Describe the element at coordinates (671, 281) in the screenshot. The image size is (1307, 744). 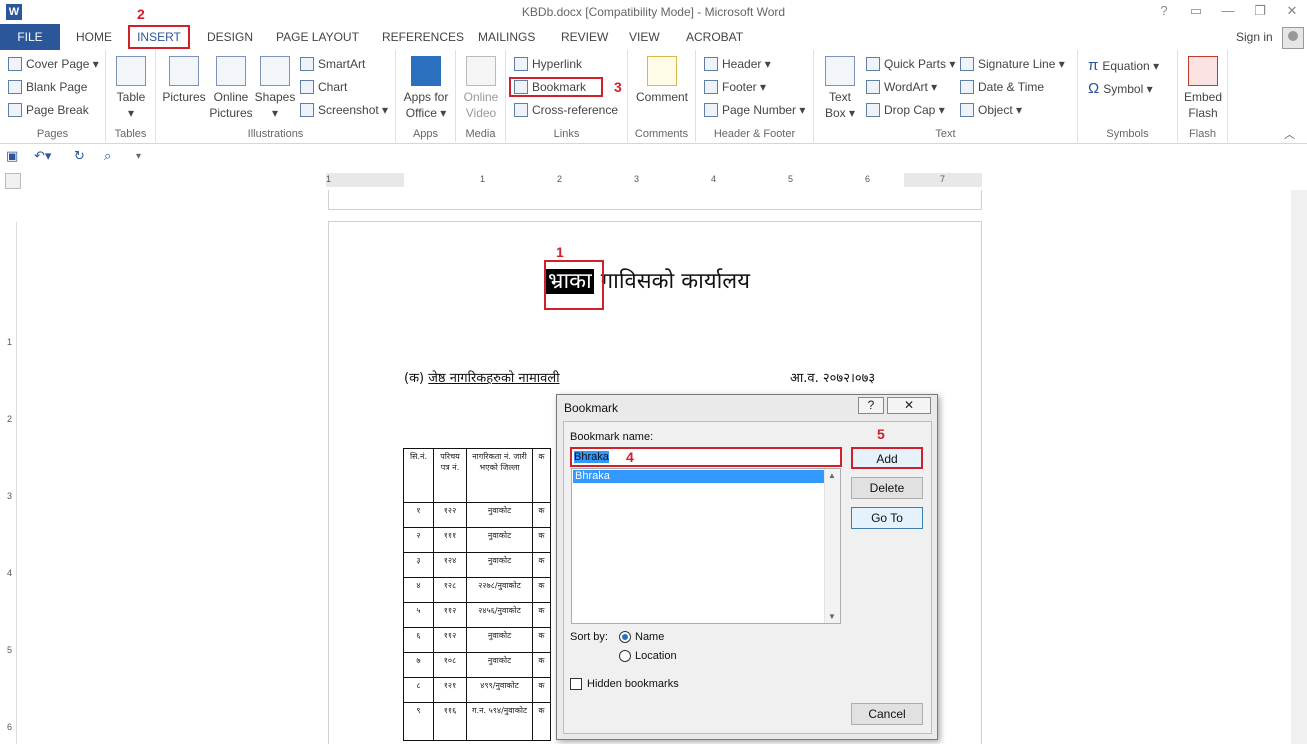
I see `heading-rest: गाविसको कार्यालय` at that location.